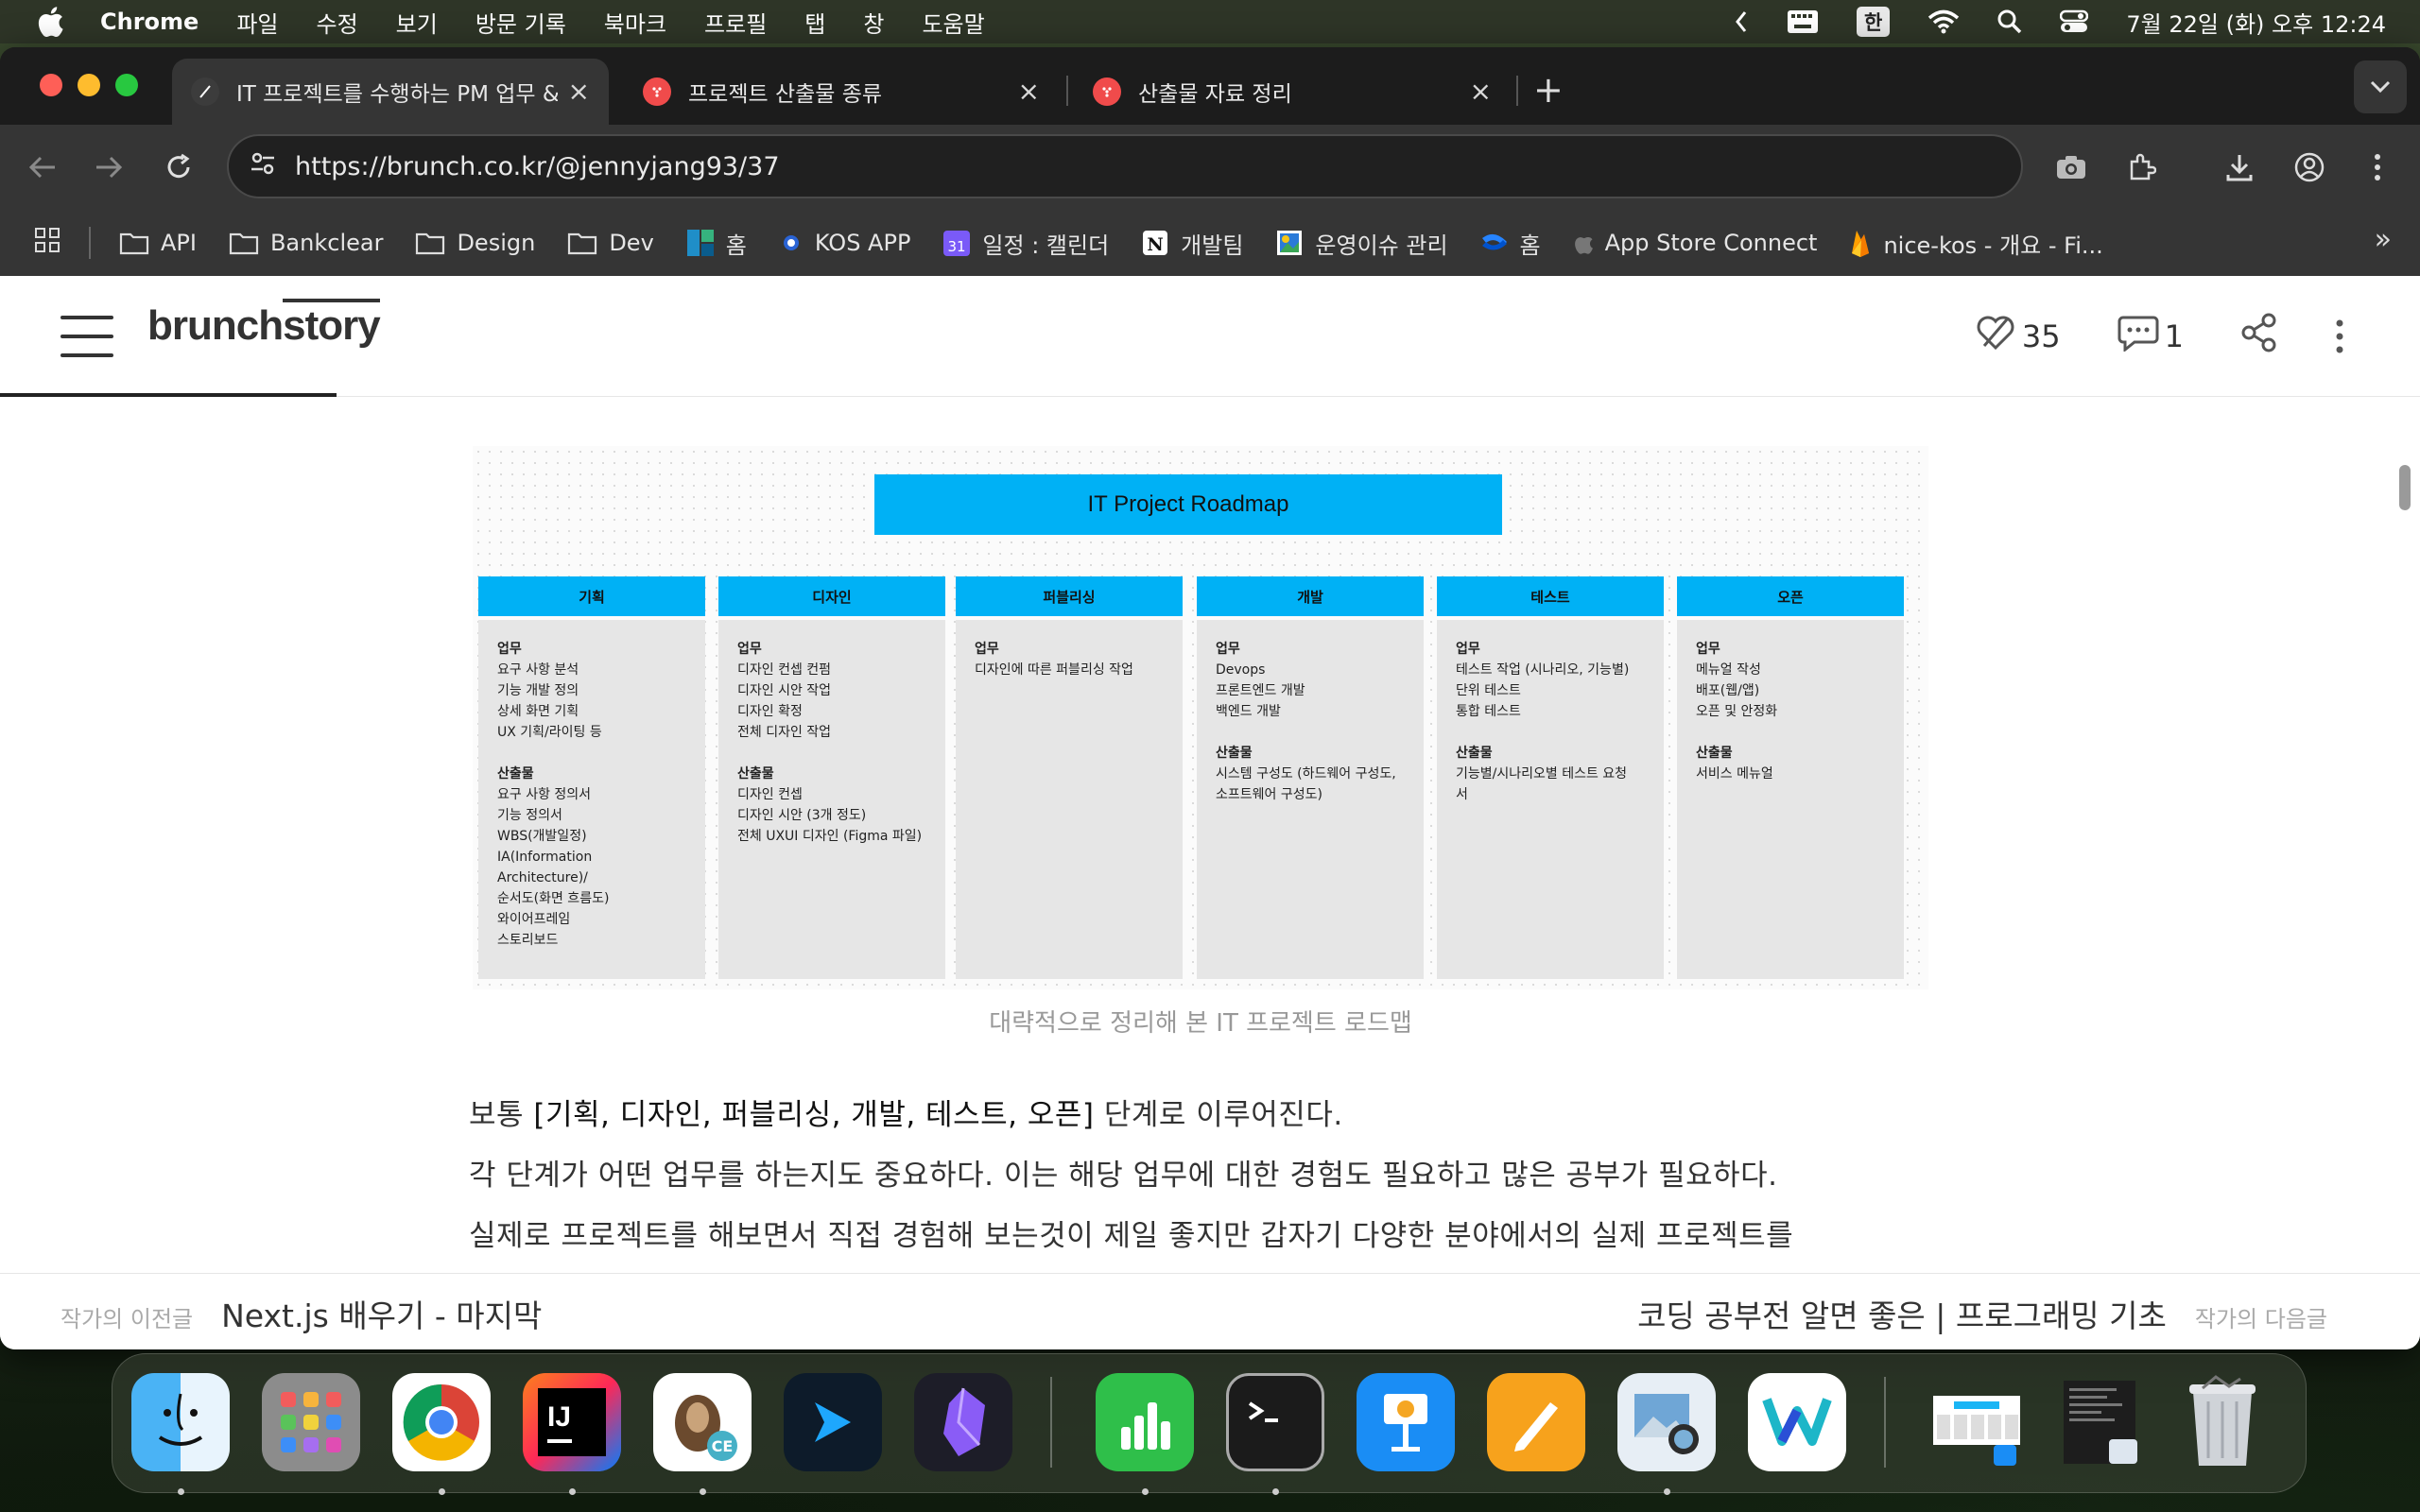 The height and width of the screenshot is (1512, 2420). I want to click on recent-document-thumbnail-icon, so click(2099, 1422).